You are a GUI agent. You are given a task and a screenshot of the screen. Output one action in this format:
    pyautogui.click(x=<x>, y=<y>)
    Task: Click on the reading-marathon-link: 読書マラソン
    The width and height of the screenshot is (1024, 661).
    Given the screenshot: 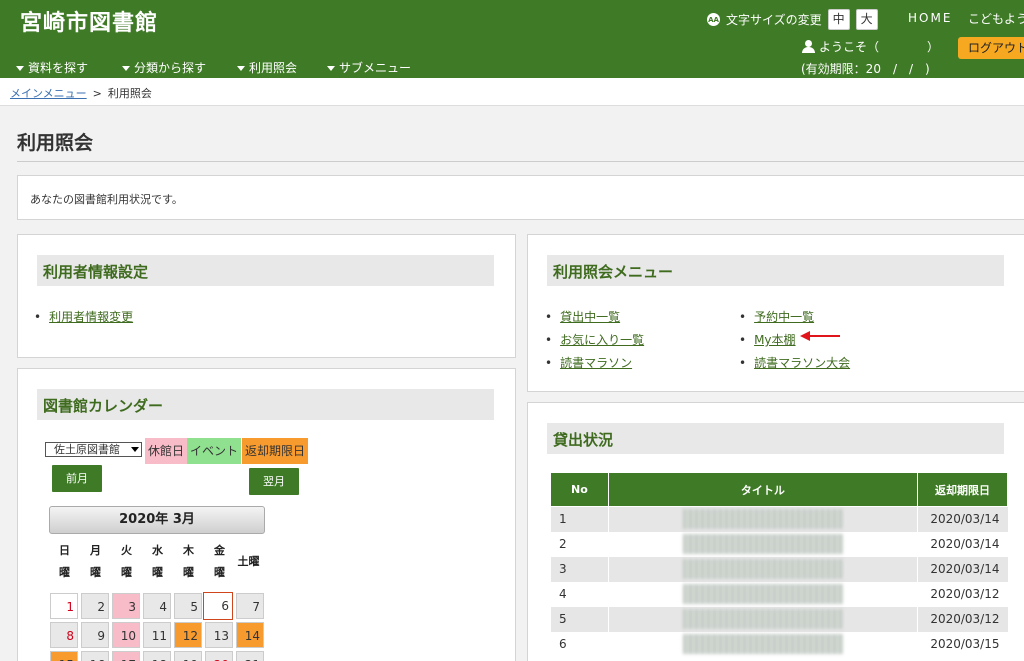 What is the action you would take?
    pyautogui.click(x=596, y=363)
    